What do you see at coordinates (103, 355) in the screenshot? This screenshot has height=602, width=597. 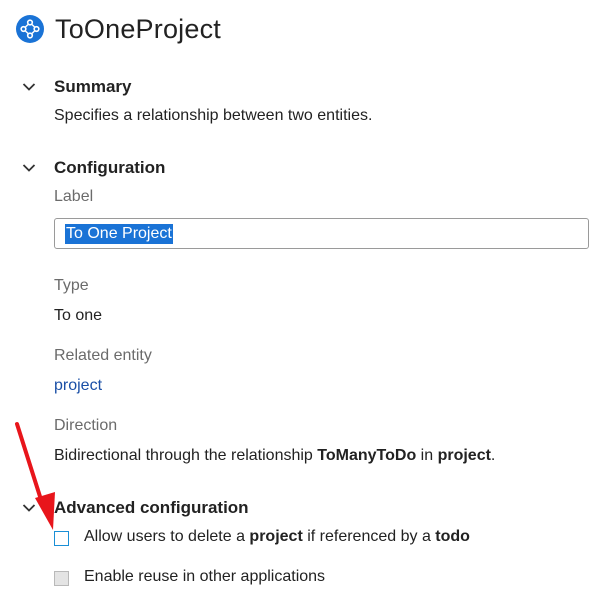 I see `related-entity-caption: Related entity` at bounding box center [103, 355].